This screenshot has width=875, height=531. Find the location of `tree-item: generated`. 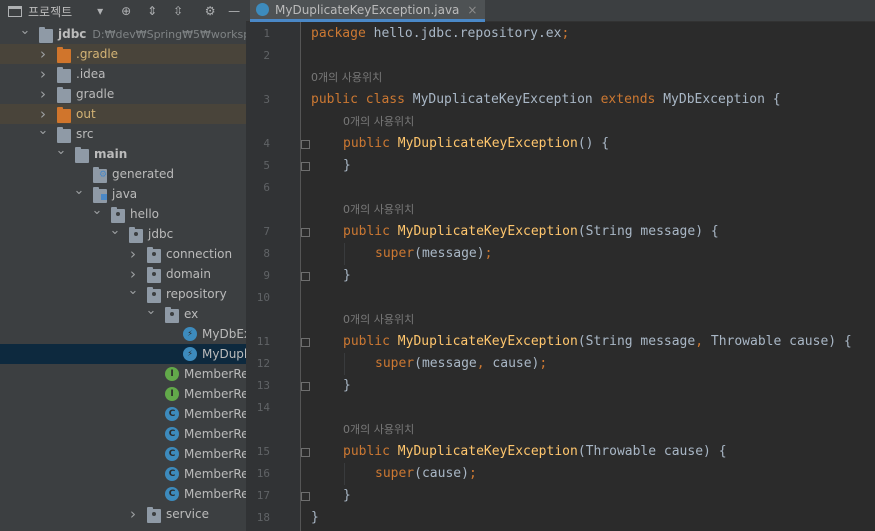

tree-item: generated is located at coordinates (123, 174).